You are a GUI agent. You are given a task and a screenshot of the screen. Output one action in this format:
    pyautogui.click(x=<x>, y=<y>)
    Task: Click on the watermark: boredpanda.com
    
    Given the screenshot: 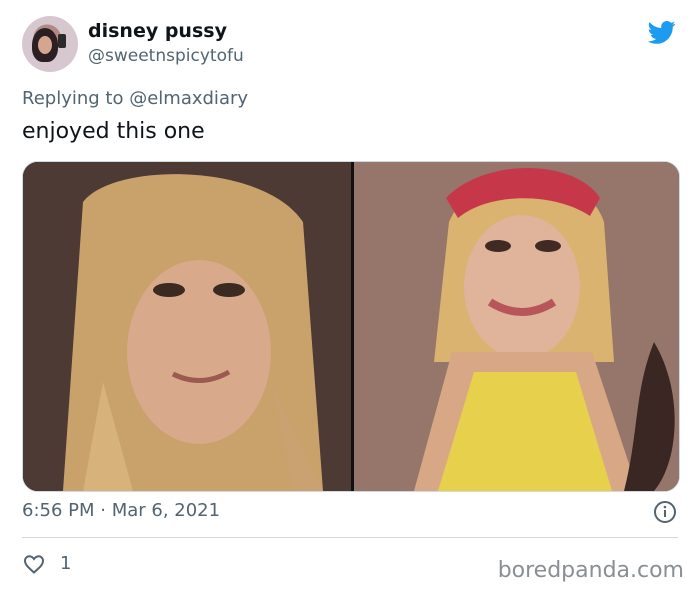 What is the action you would take?
    pyautogui.click(x=590, y=570)
    